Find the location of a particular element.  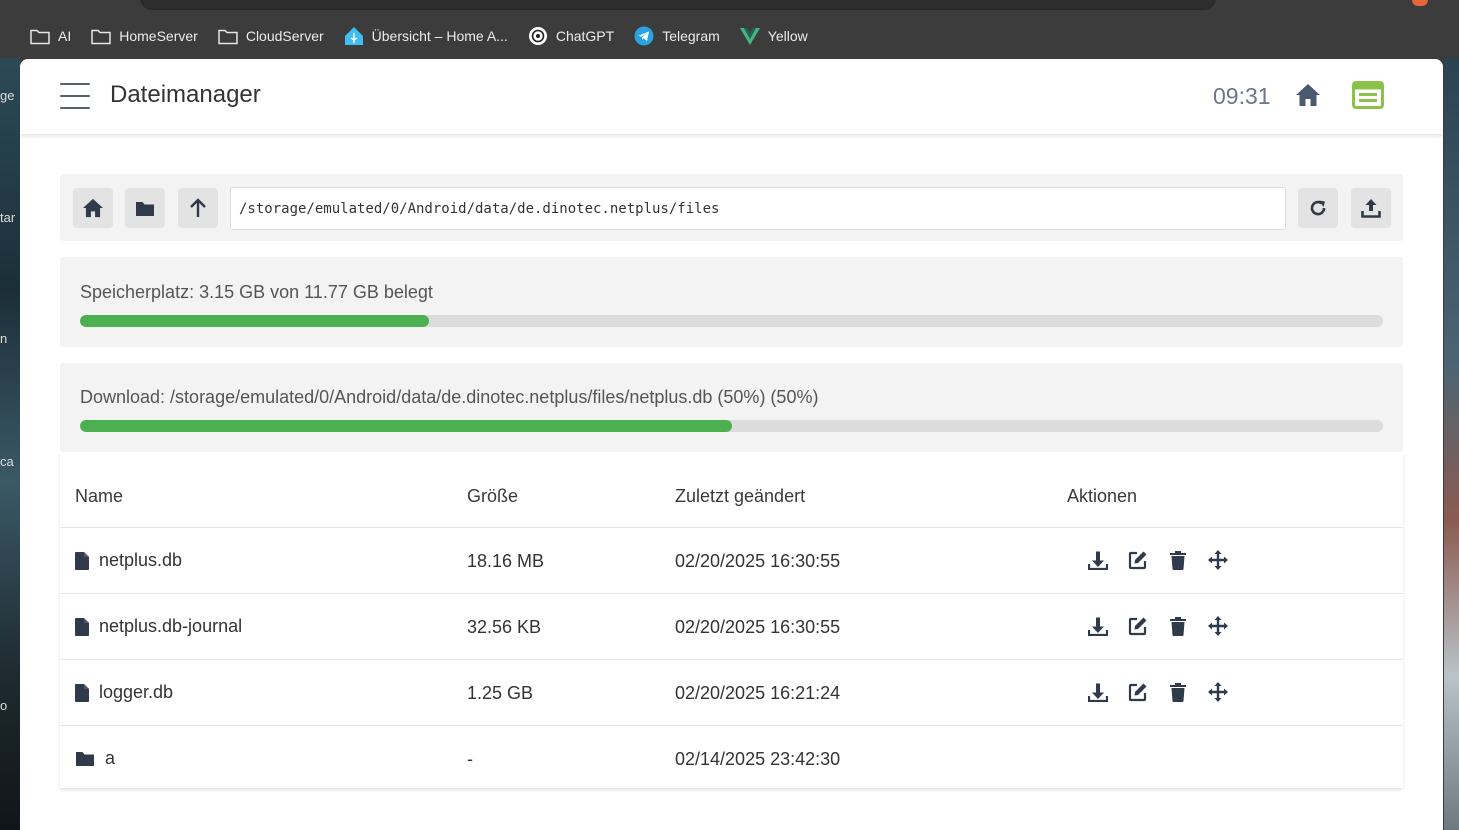

column-header-size: Größe is located at coordinates (492, 496).